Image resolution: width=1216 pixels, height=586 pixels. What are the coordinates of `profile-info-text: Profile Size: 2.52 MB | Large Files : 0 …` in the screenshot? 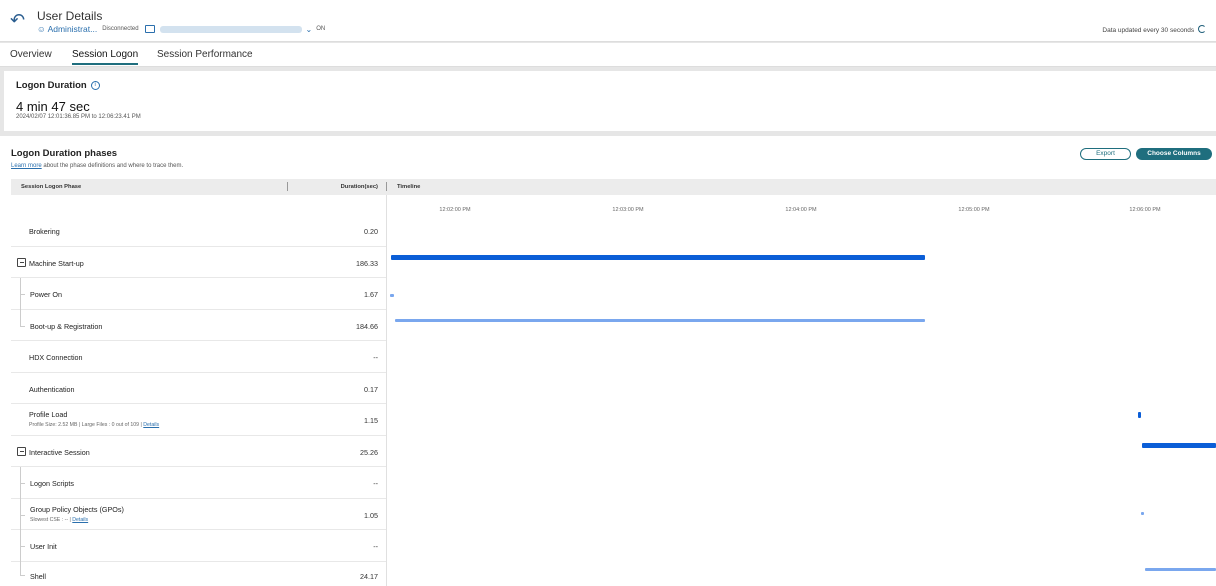 It's located at (85, 425).